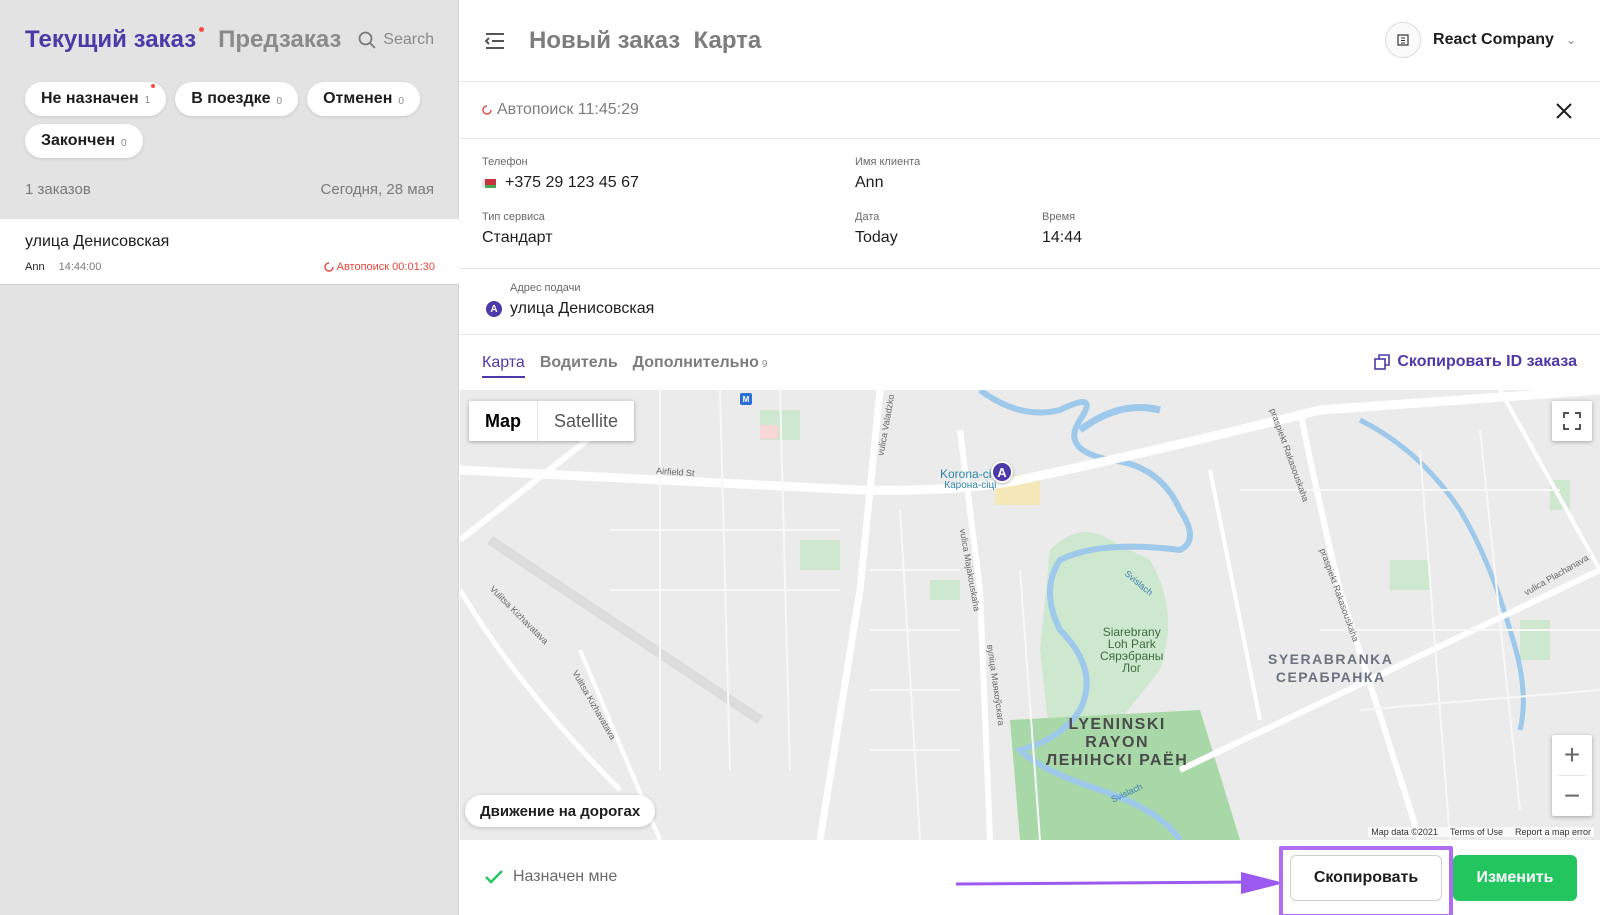 The image size is (1600, 915). I want to click on chevron-down-icon: ⌄, so click(1570, 40).